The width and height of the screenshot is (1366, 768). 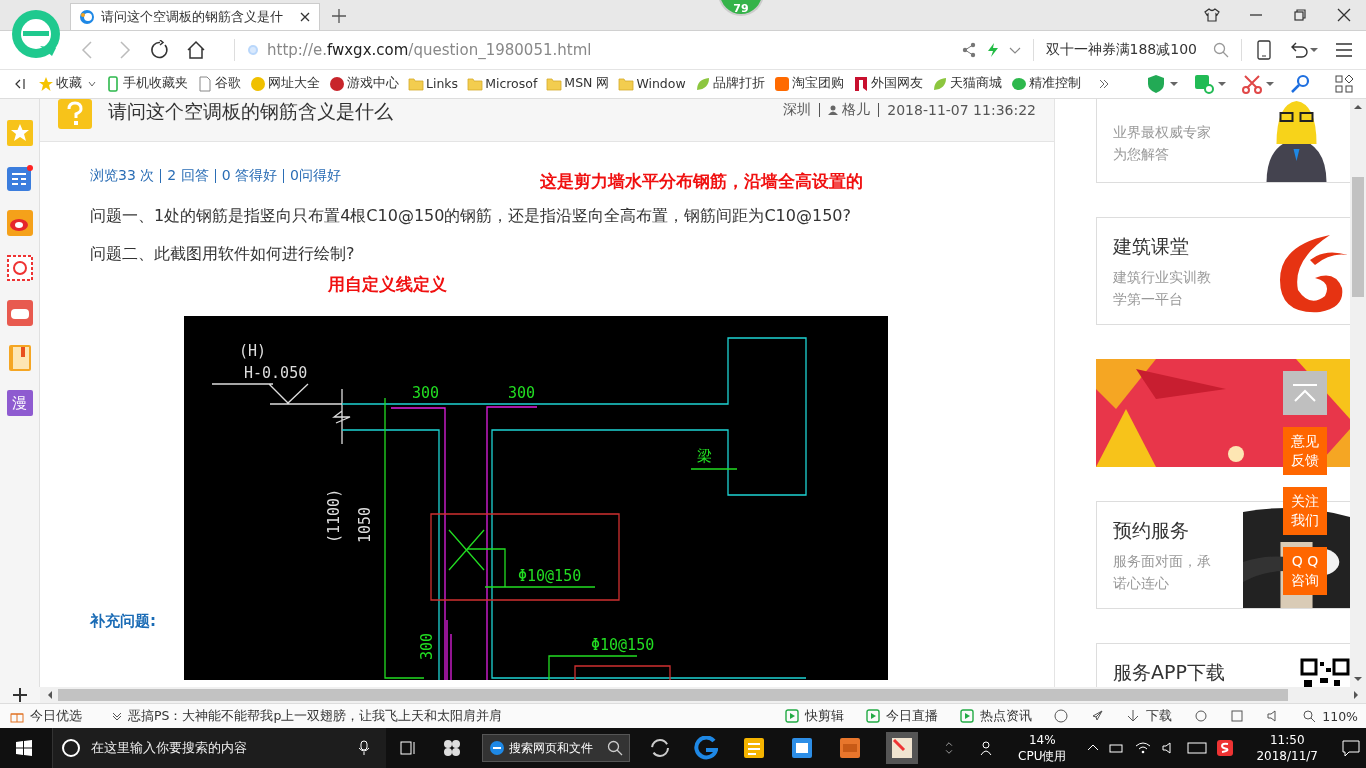 I want to click on bookmark-item: 品牌打折, so click(x=729, y=84).